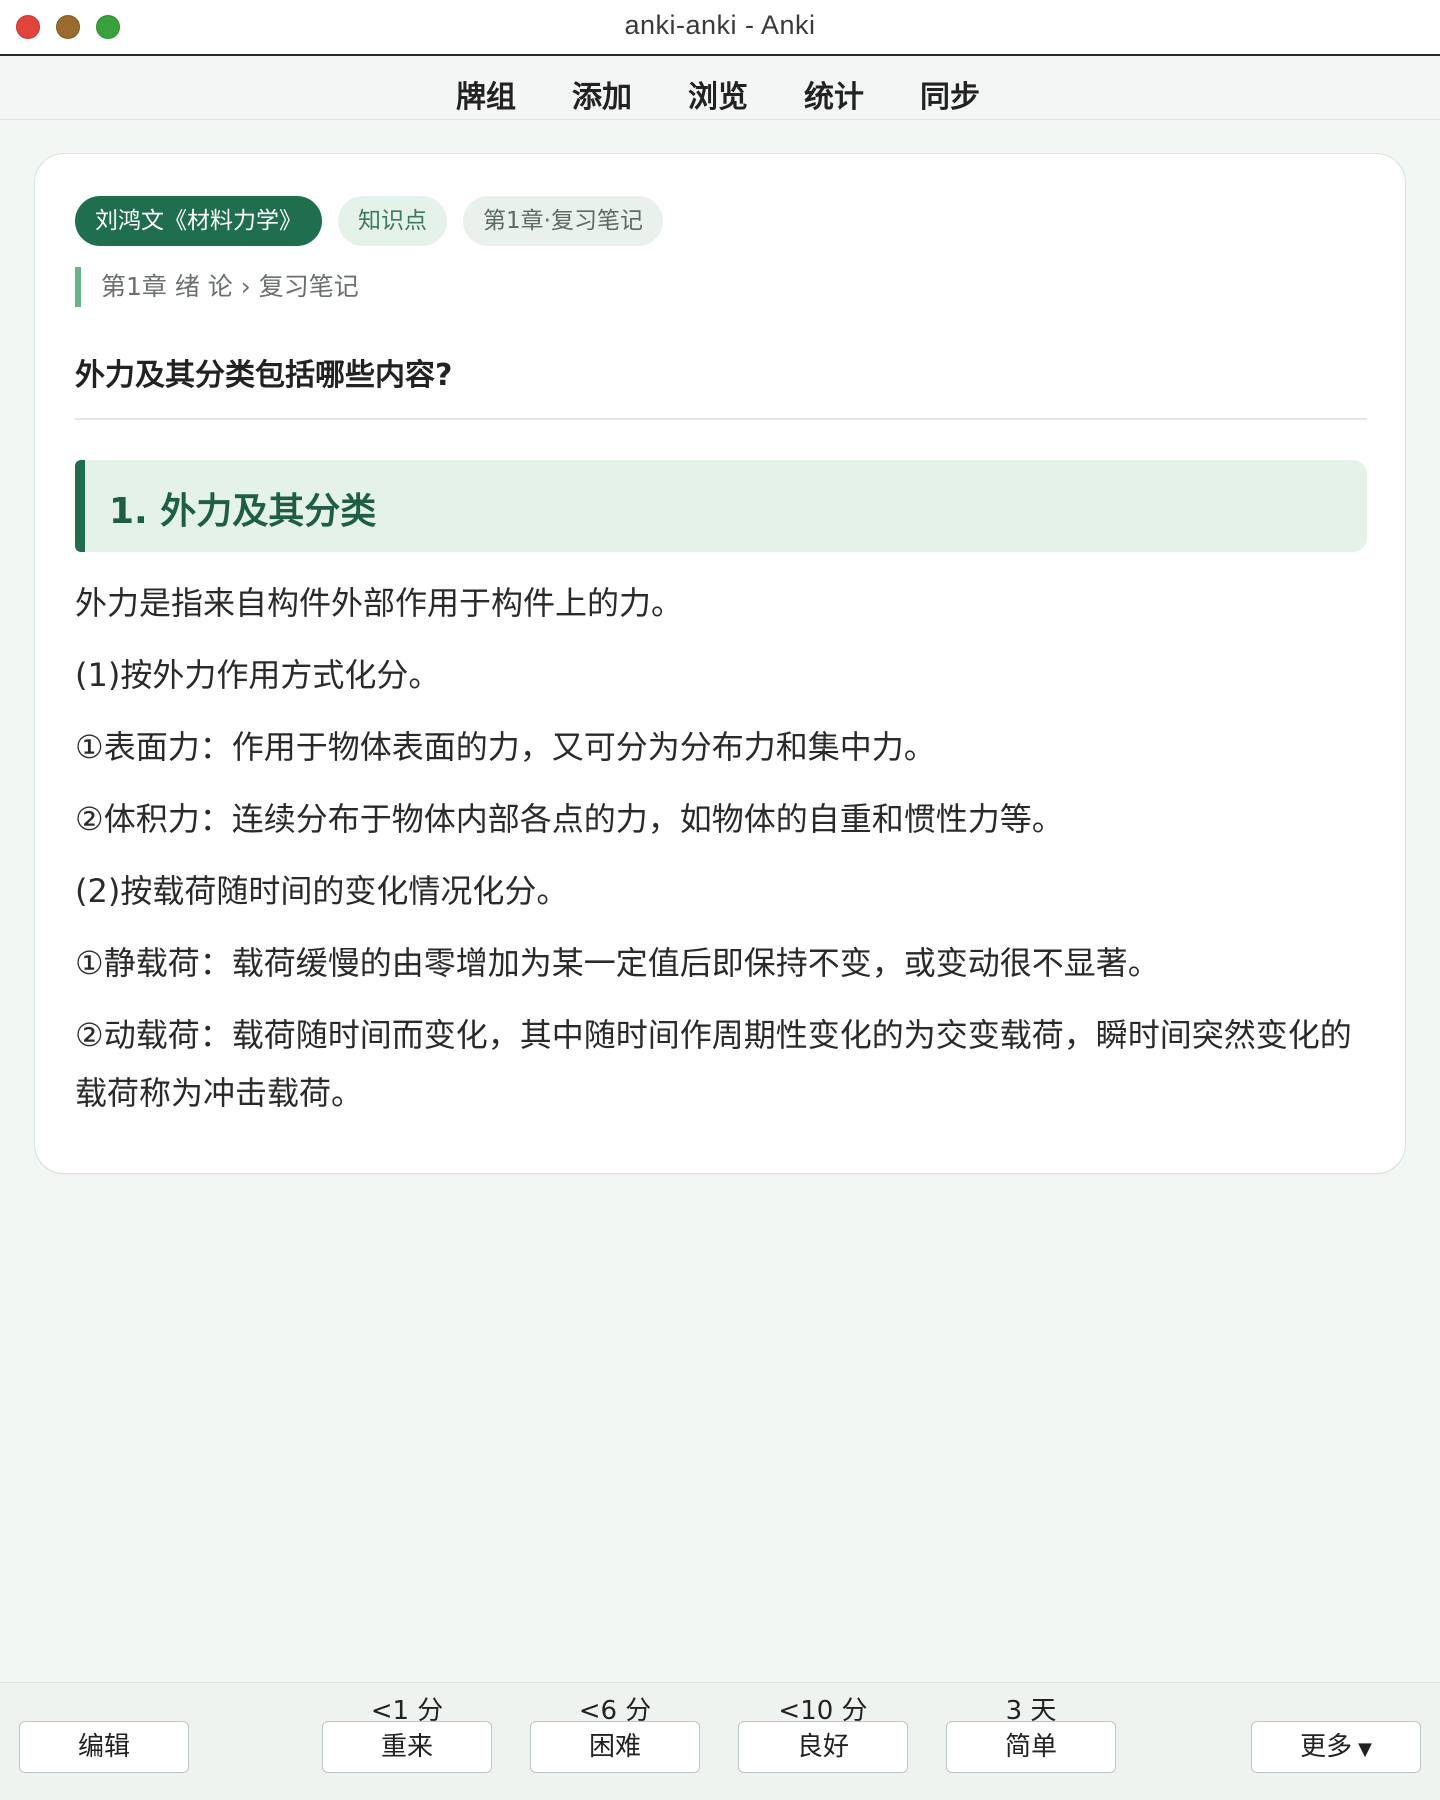 This screenshot has height=1800, width=1440. I want to click on tag-list: 刘鸿文《材料力学》 知识点 第1章·复习笔记, so click(369, 221).